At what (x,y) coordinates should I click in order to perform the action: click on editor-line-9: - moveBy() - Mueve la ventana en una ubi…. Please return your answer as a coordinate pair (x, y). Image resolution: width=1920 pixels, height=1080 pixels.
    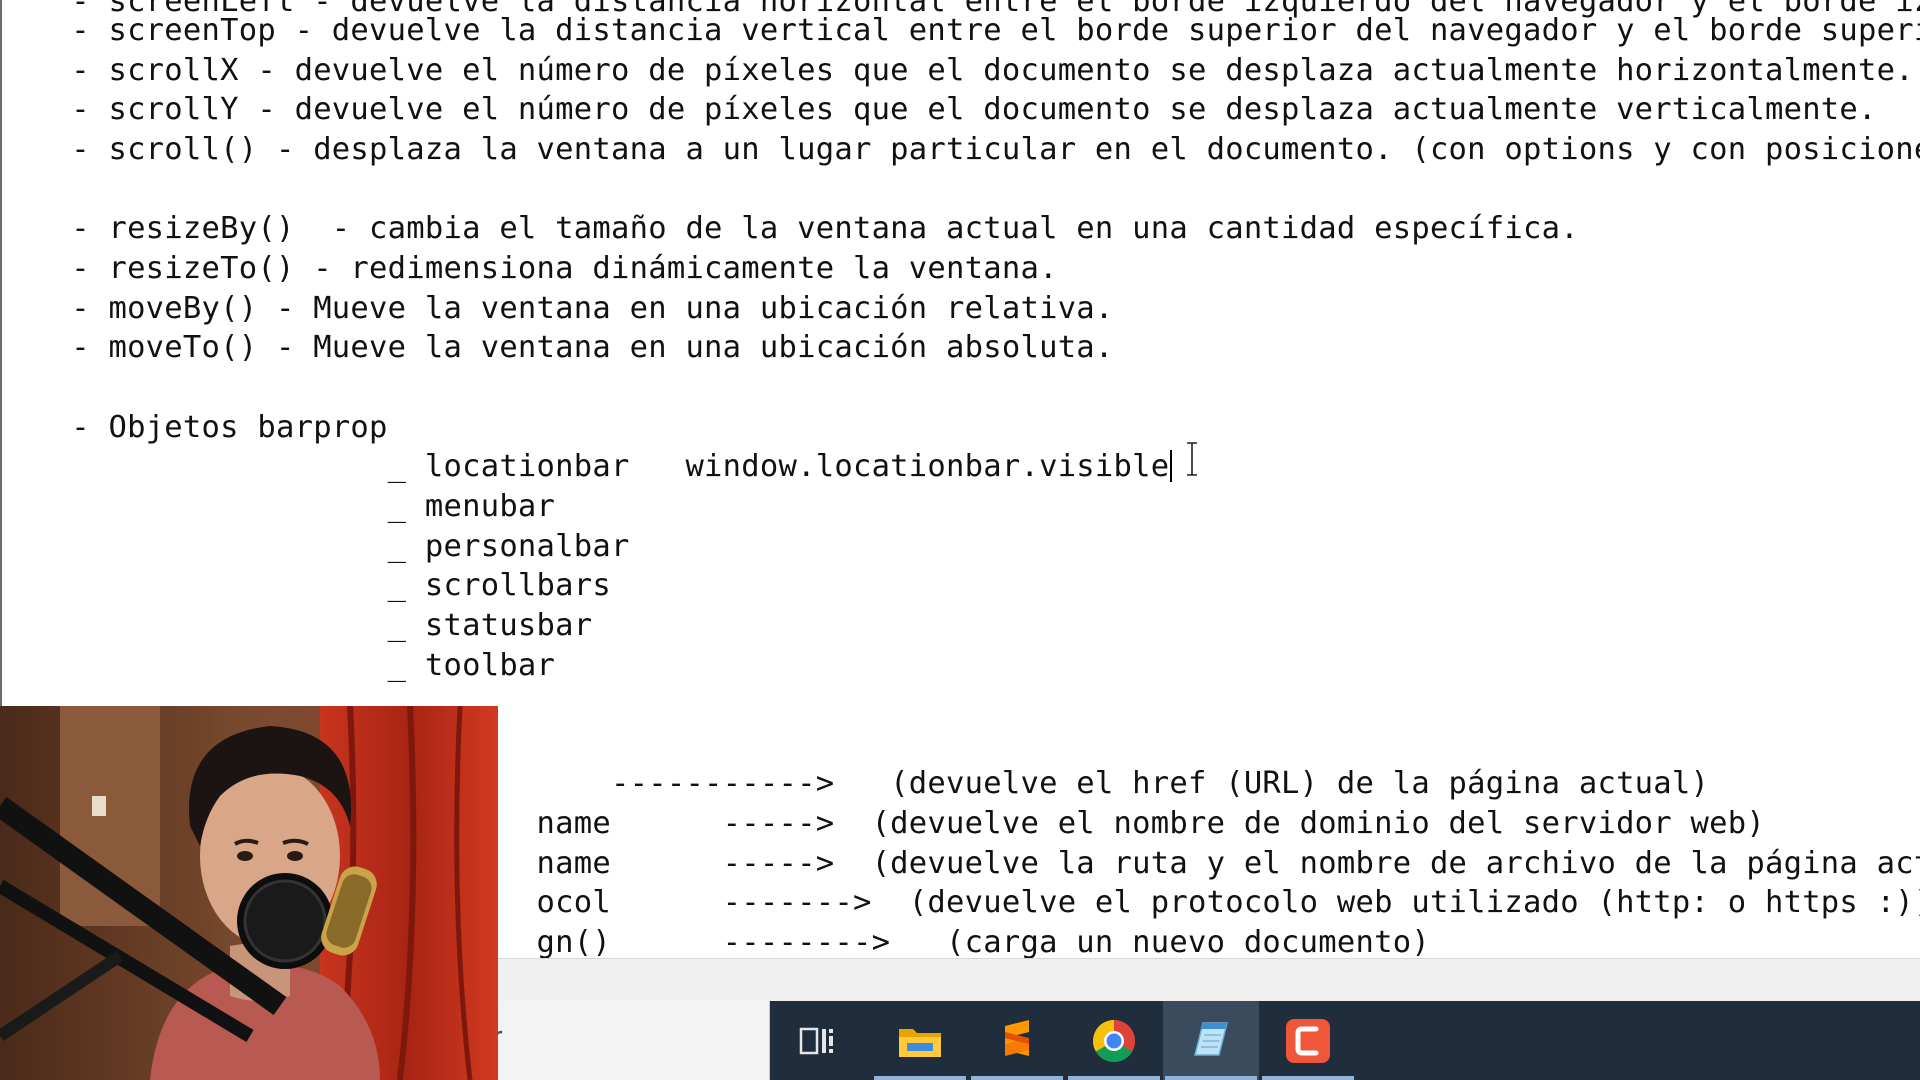
    Looking at the image, I should click on (574, 308).